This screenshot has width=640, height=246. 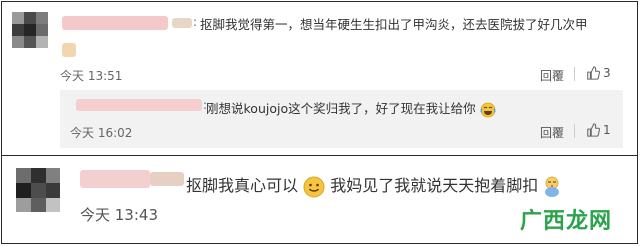 I want to click on comment-text: 抠脚我觉得第一，想当年硬生生扣出了甲沟炎，还去医院拔了好几次甲, so click(x=394, y=24).